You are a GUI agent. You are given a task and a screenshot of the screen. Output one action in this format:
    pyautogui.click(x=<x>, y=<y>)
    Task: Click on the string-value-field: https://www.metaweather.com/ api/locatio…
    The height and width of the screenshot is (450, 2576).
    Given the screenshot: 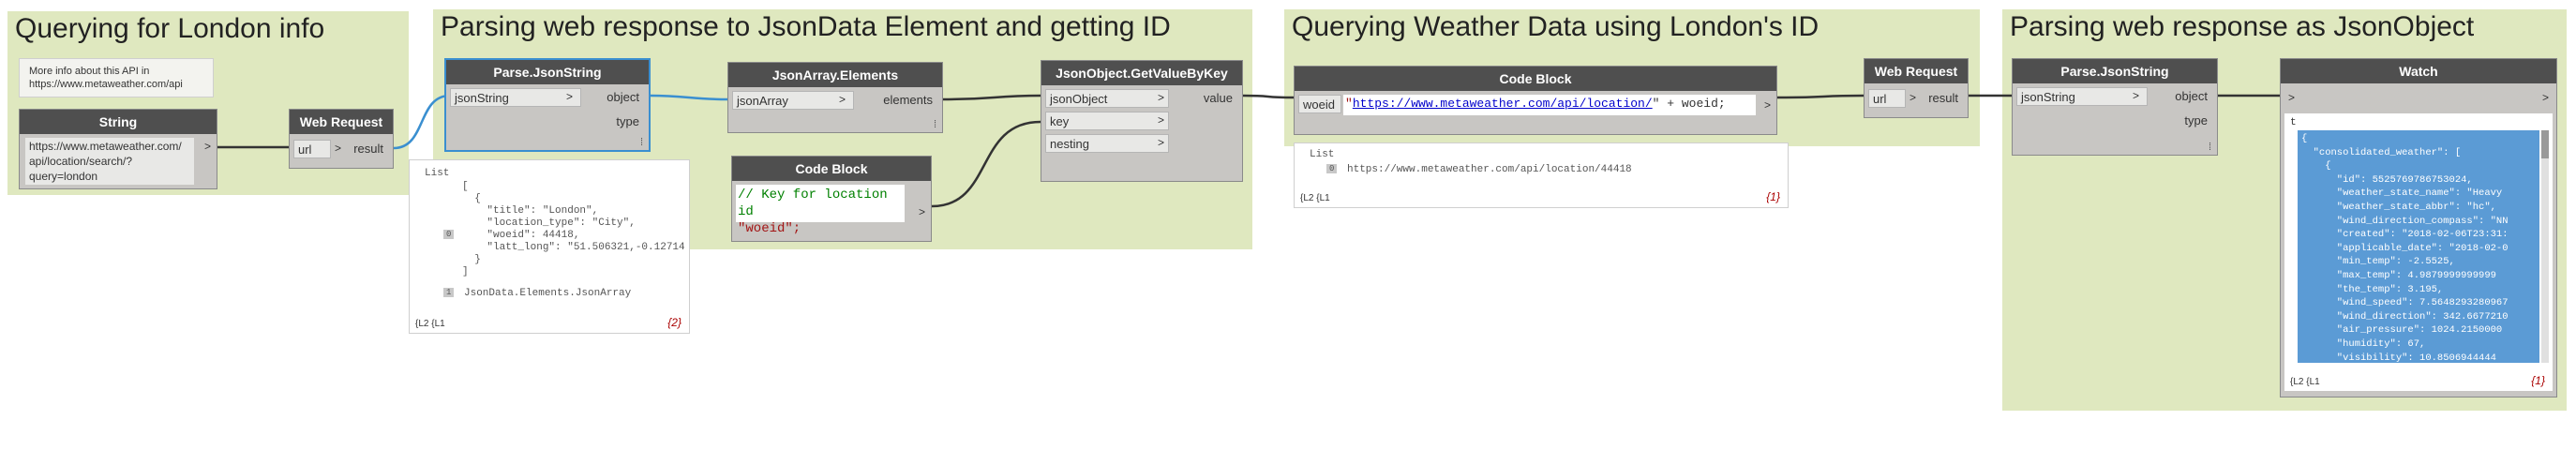 What is the action you would take?
    pyautogui.click(x=110, y=161)
    